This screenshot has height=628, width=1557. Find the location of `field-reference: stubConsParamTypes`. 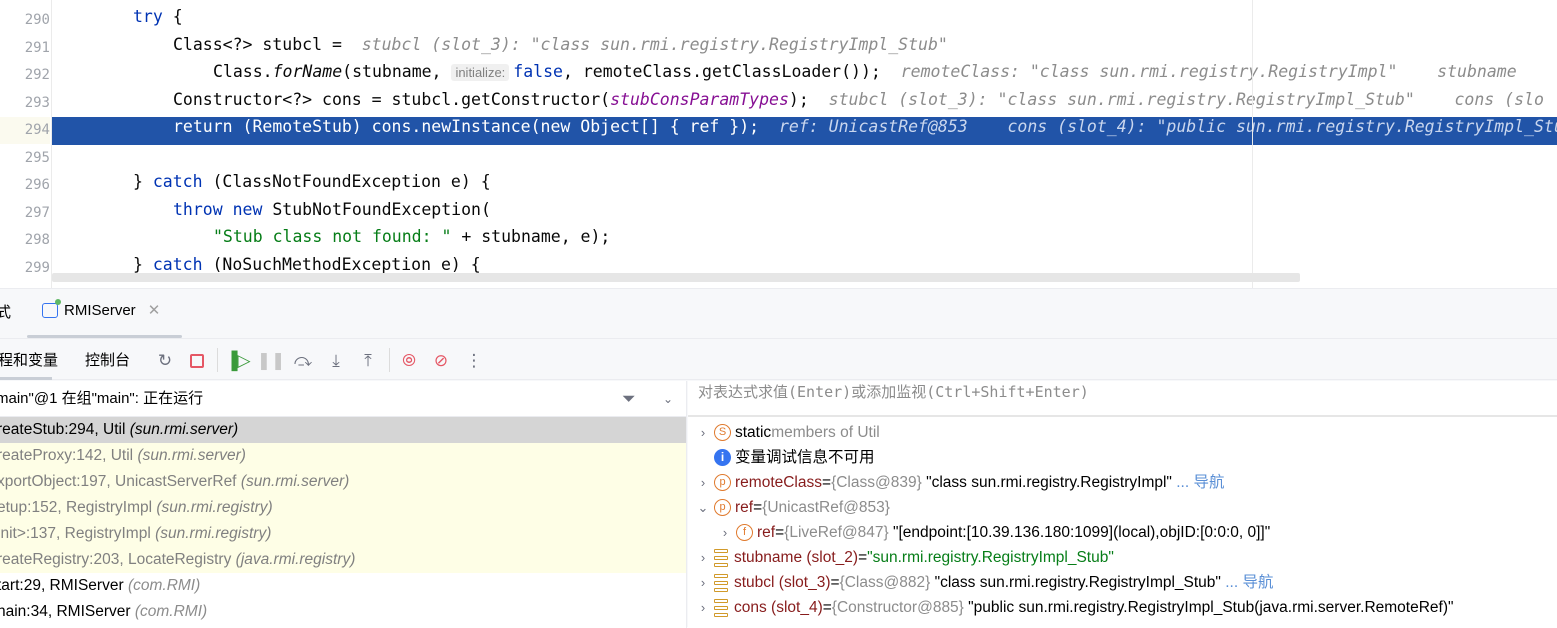

field-reference: stubConsParamTypes is located at coordinates (699, 99).